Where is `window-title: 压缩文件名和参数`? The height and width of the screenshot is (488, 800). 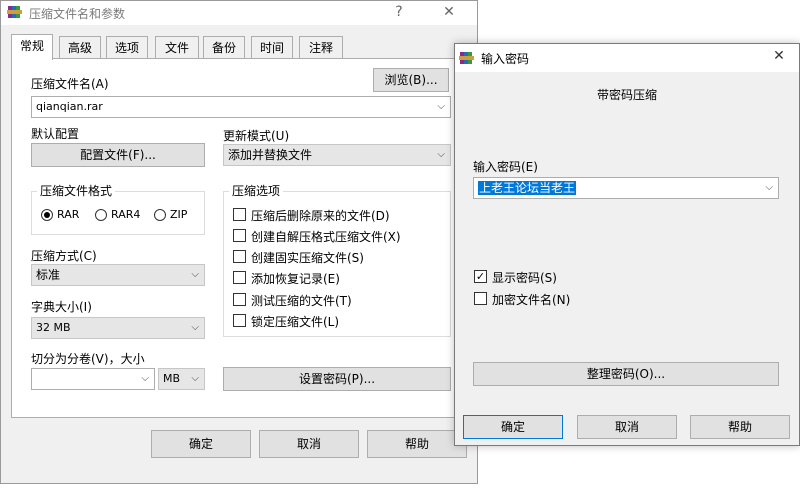
window-title: 压缩文件名和参数 is located at coordinates (77, 14).